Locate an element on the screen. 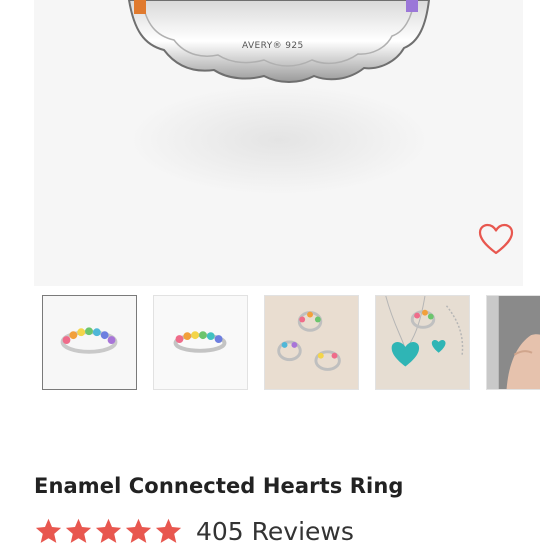 The width and height of the screenshot is (540, 546). rainbow-ring-front-image is located at coordinates (89, 342).